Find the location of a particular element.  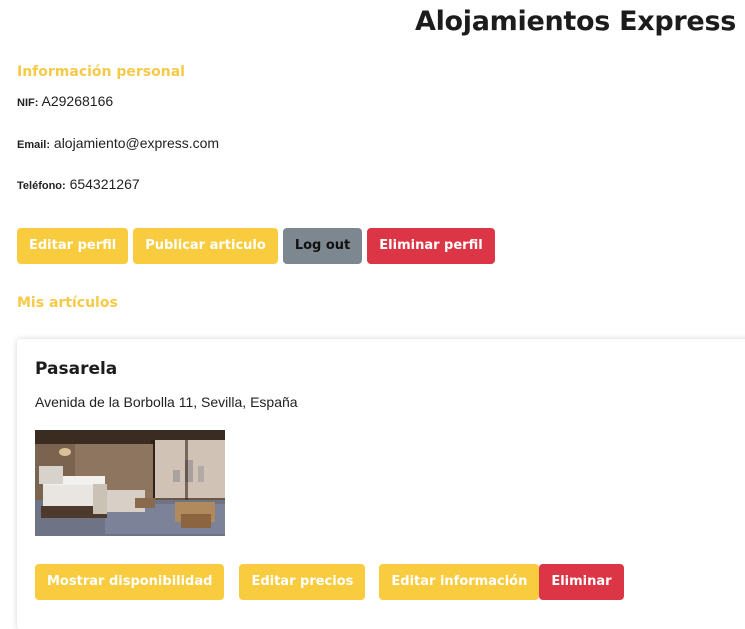

phone-label: Teléfono: is located at coordinates (41, 186).